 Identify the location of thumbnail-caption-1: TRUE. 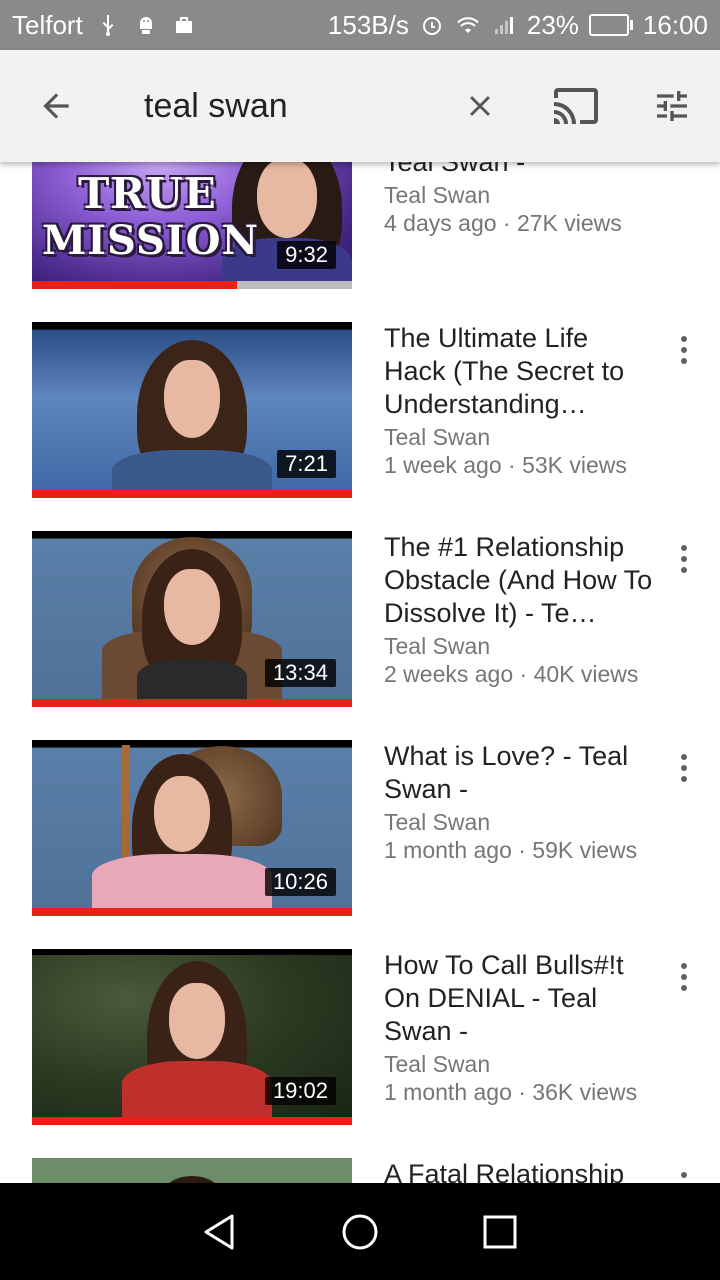
(147, 193).